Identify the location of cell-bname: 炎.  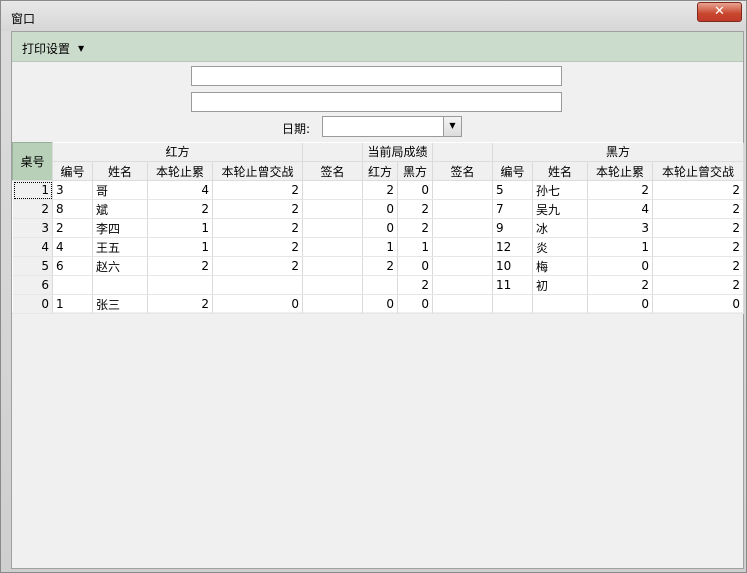
(560, 247).